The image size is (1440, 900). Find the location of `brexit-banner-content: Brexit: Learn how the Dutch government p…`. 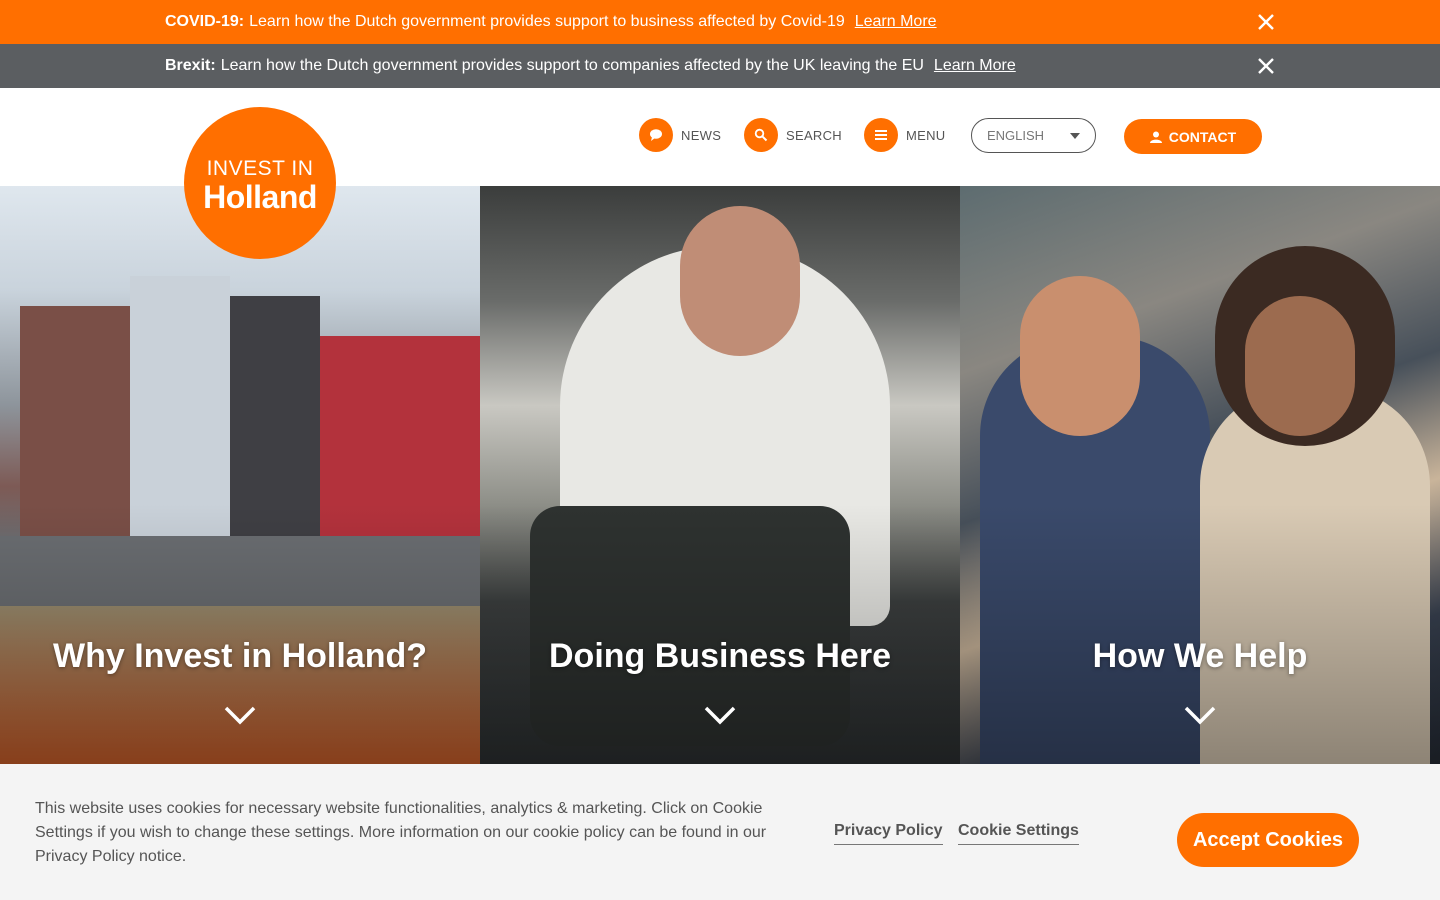

brexit-banner-content: Brexit: Learn how the Dutch government p… is located at coordinates (590, 66).